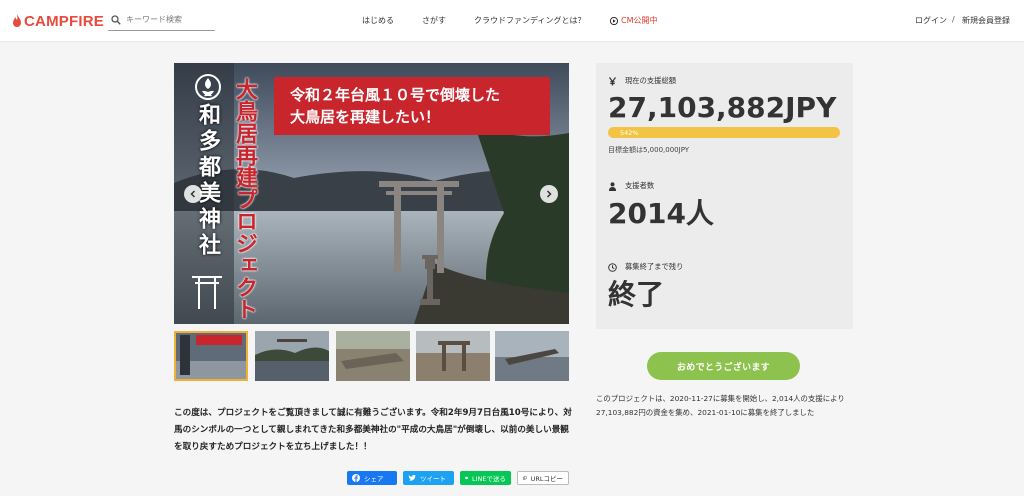  What do you see at coordinates (356, 478) in the screenshot?
I see `facebook-icon` at bounding box center [356, 478].